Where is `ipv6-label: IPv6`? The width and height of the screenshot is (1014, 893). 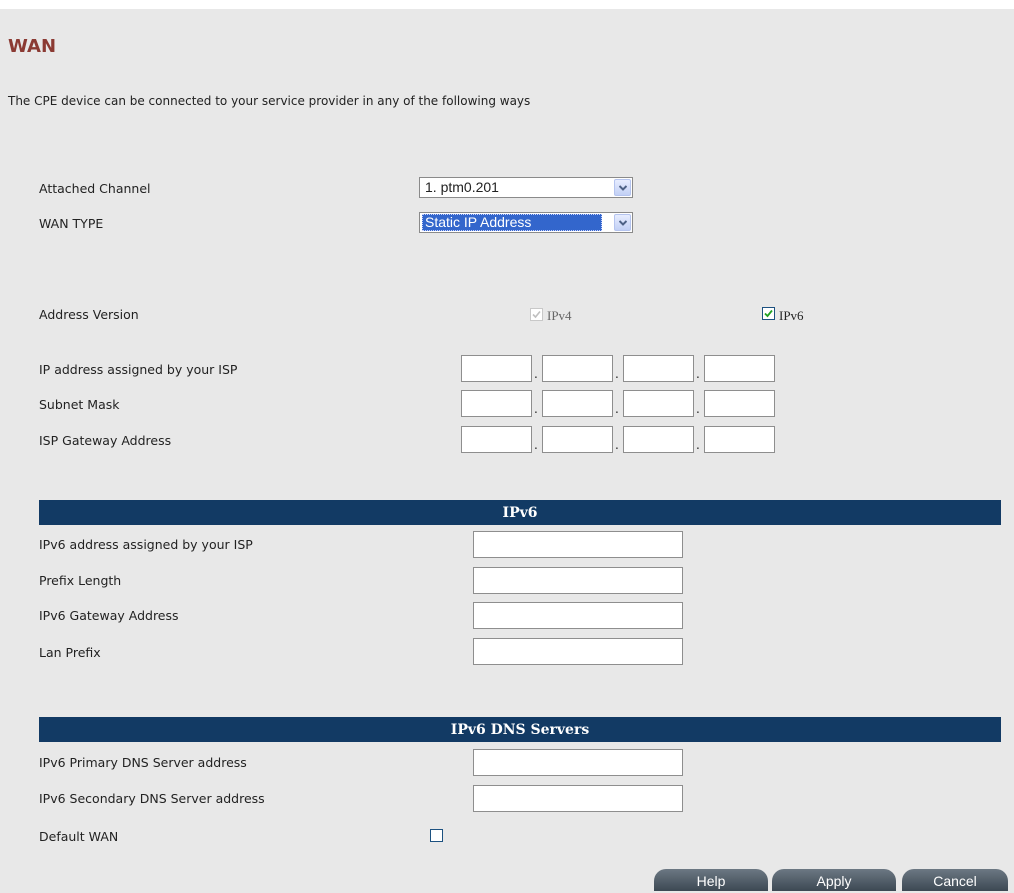
ipv6-label: IPv6 is located at coordinates (791, 315).